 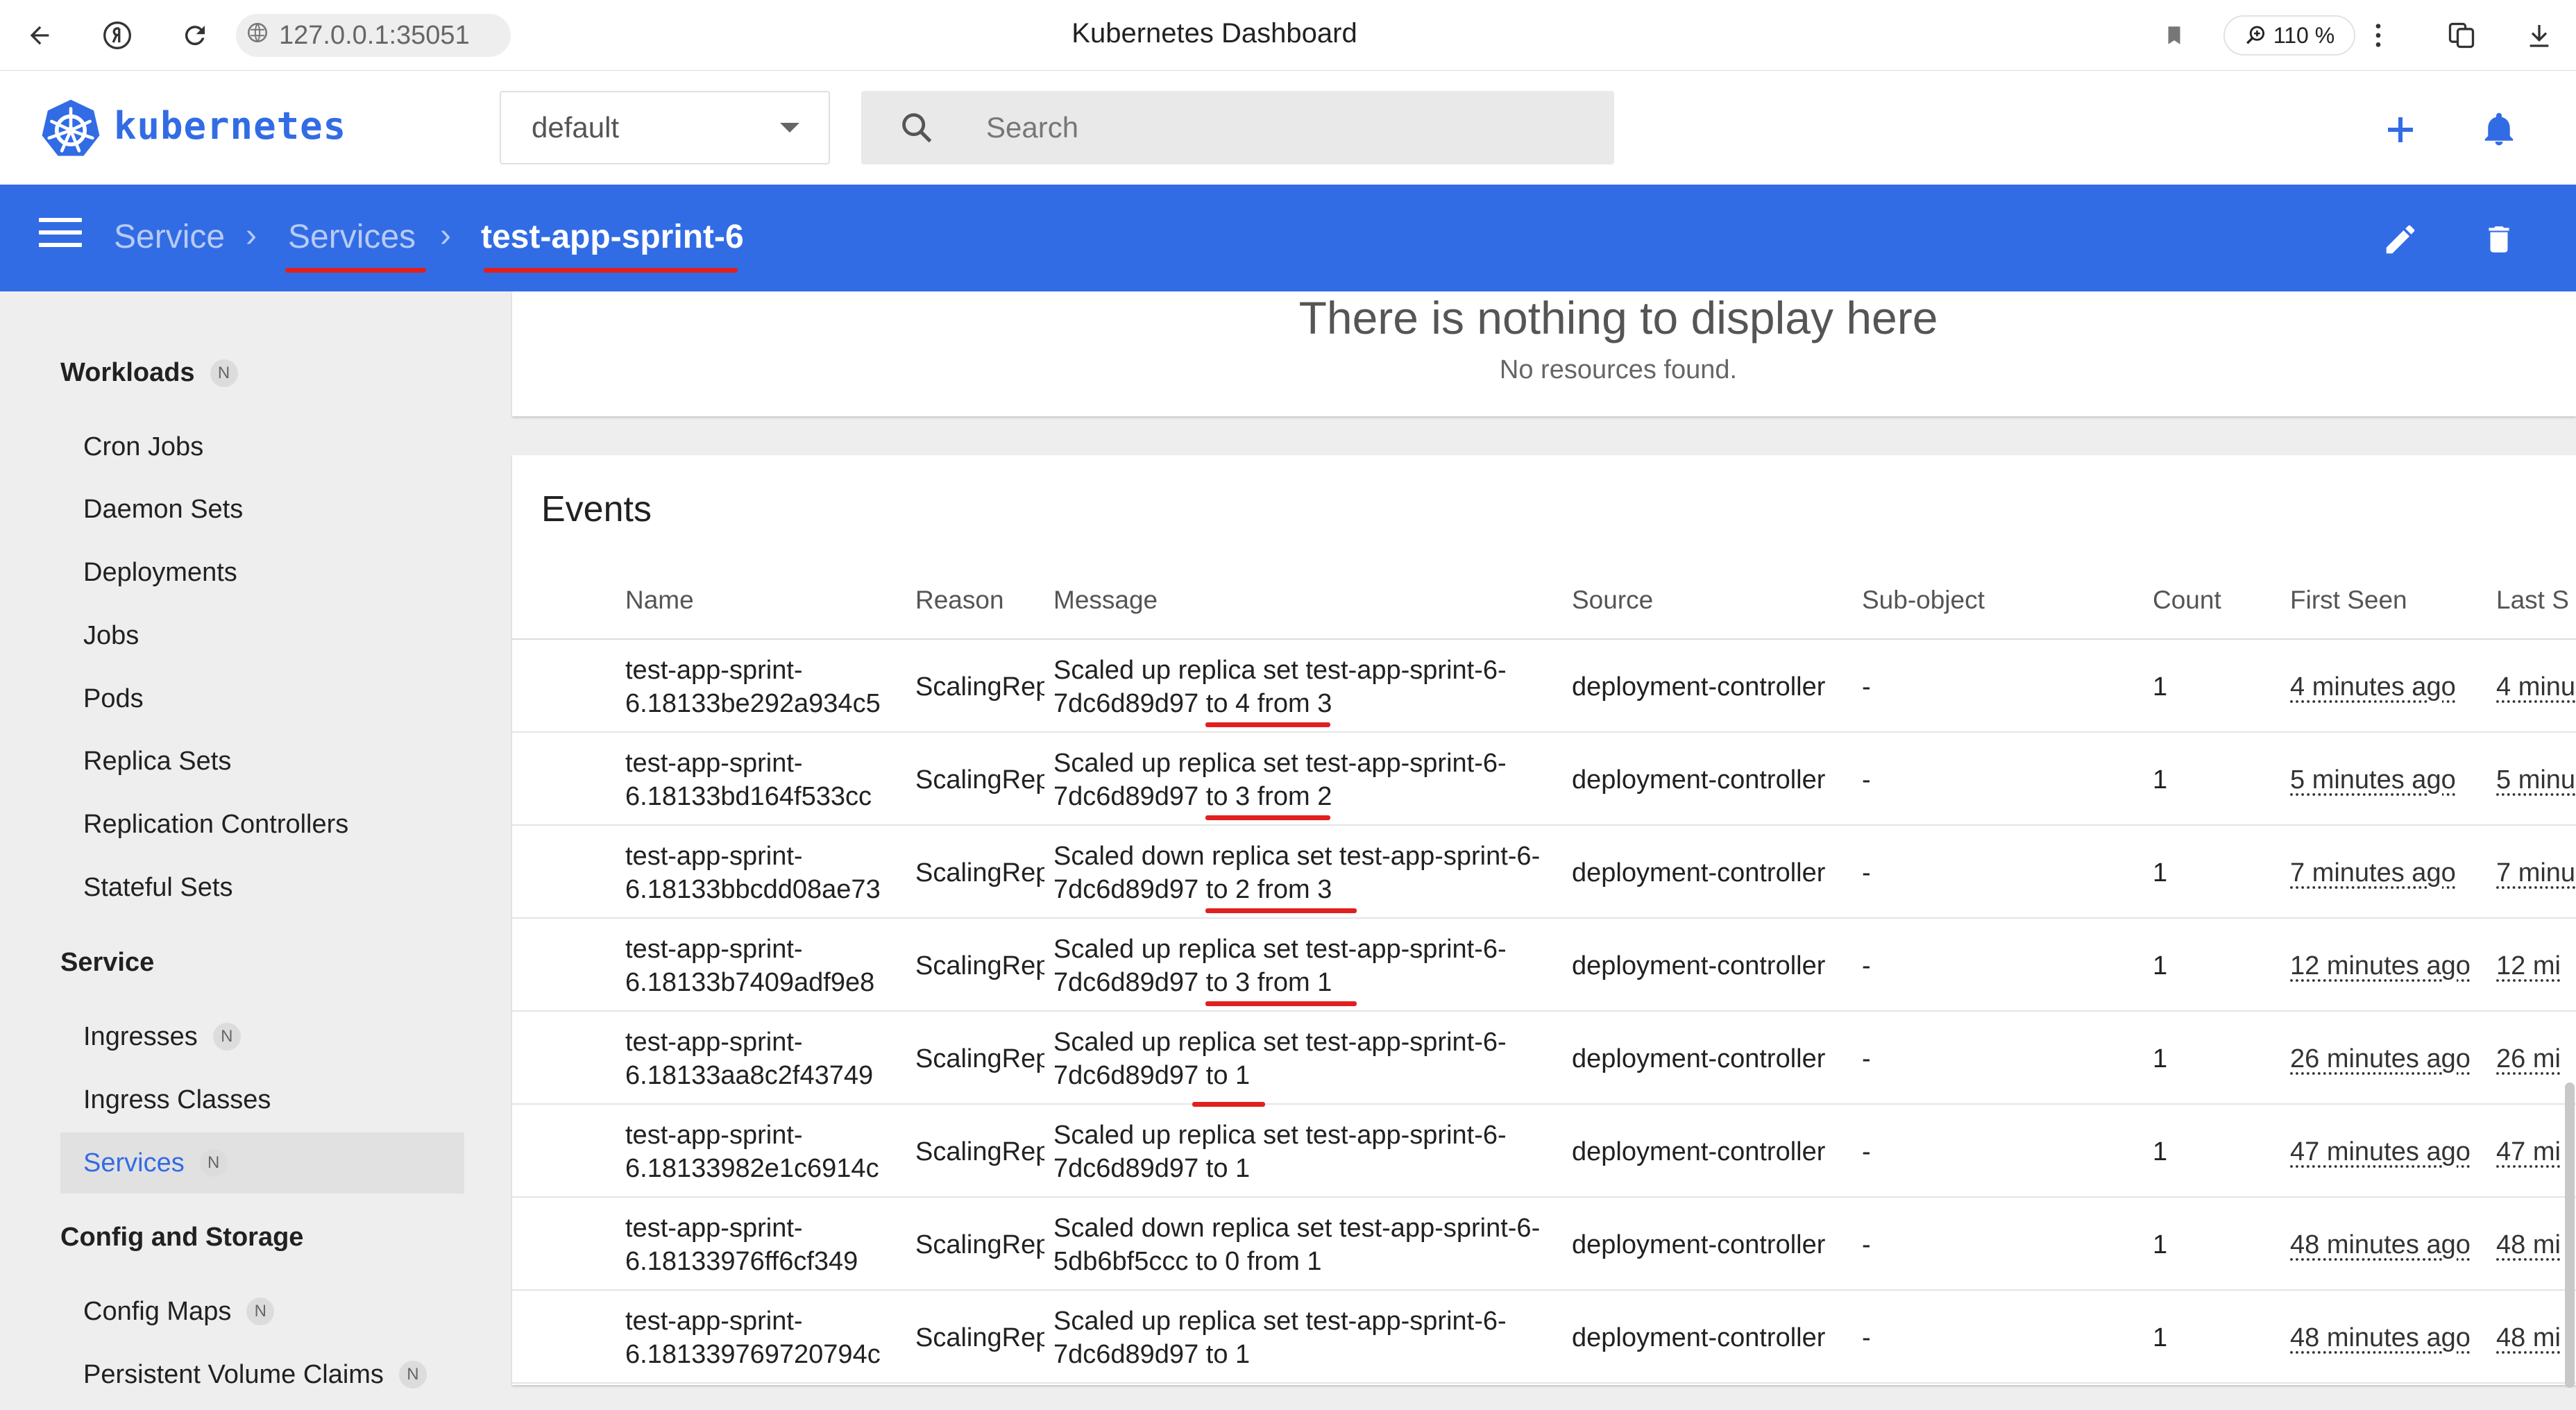 I want to click on sidebar-section-workloads: Workloads N, so click(x=149, y=373).